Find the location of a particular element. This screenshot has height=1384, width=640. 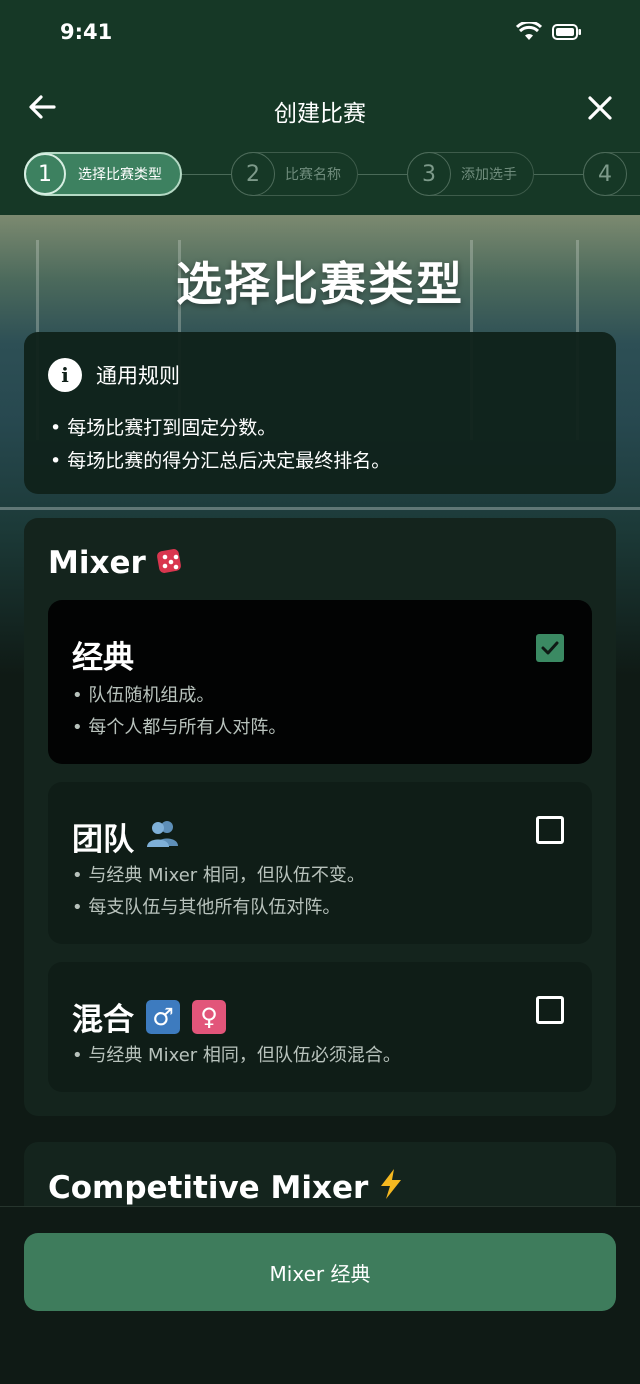

status-icons is located at coordinates (549, 32).